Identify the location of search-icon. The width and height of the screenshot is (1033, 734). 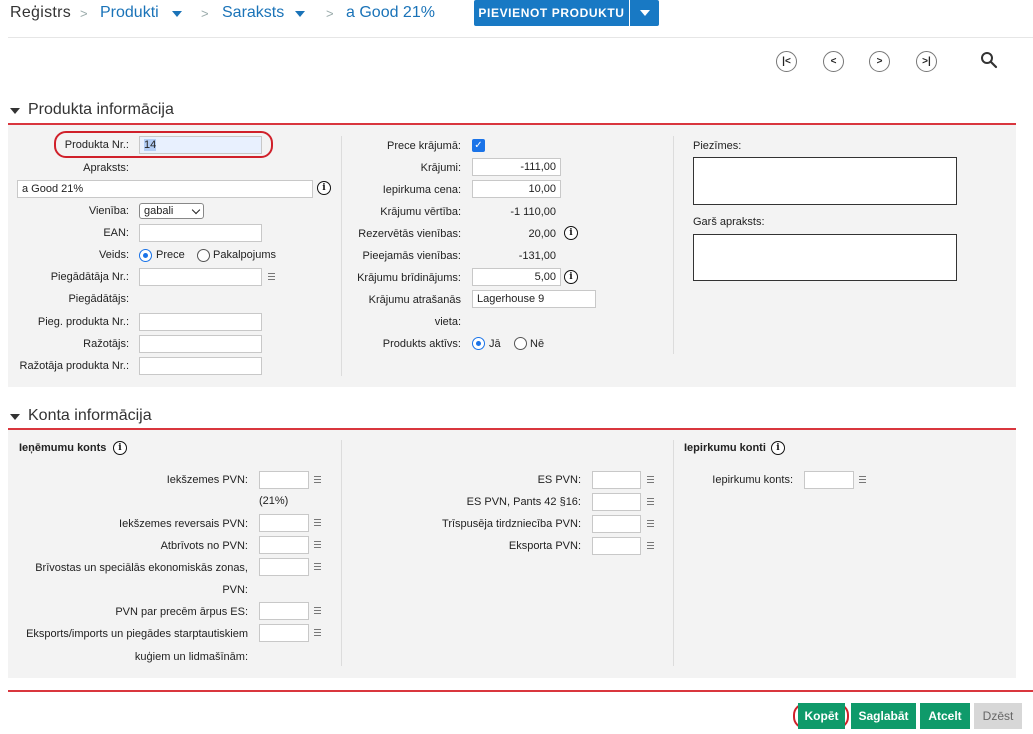
(989, 60).